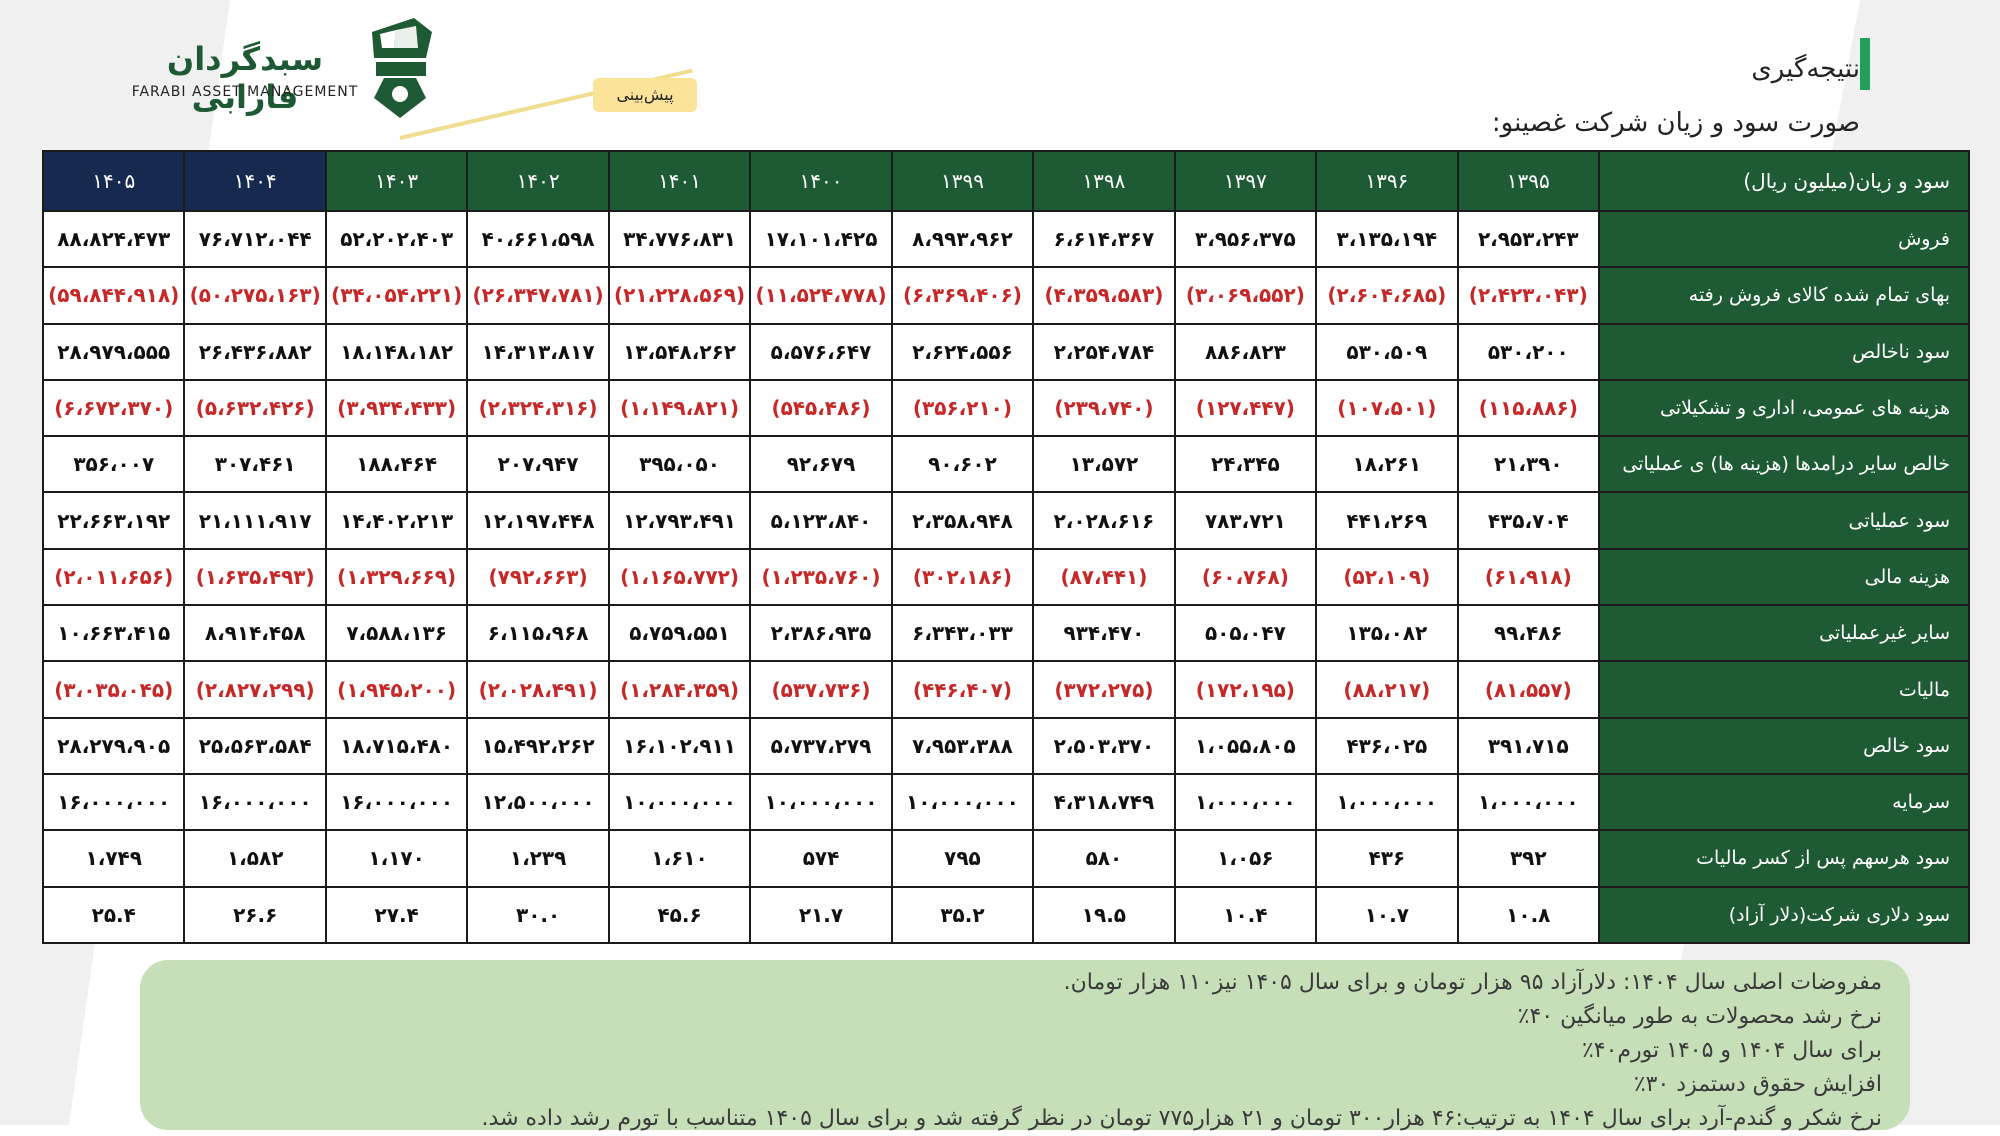 This screenshot has width=2000, height=1136. I want to click on forecast-tag: پیش‌بینی, so click(645, 95).